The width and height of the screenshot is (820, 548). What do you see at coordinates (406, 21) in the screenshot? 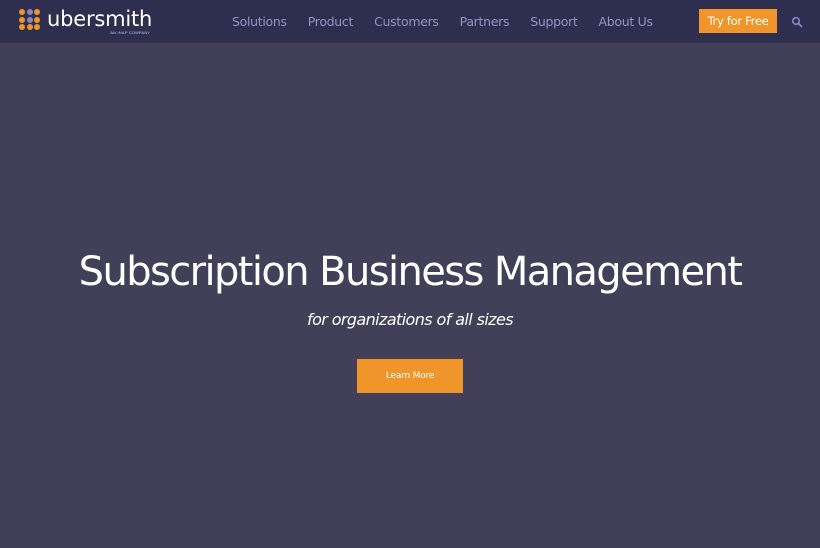
I see `nav-item-customers: Customers` at bounding box center [406, 21].